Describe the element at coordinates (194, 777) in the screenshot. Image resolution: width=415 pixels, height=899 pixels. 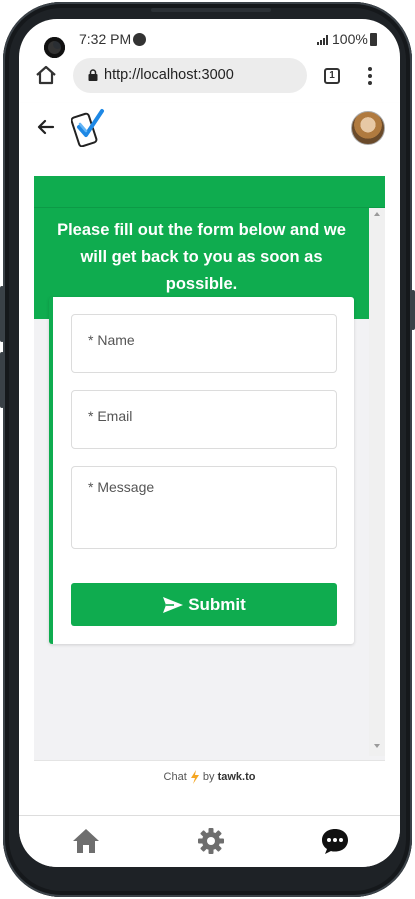
I see `lightning-icon` at that location.